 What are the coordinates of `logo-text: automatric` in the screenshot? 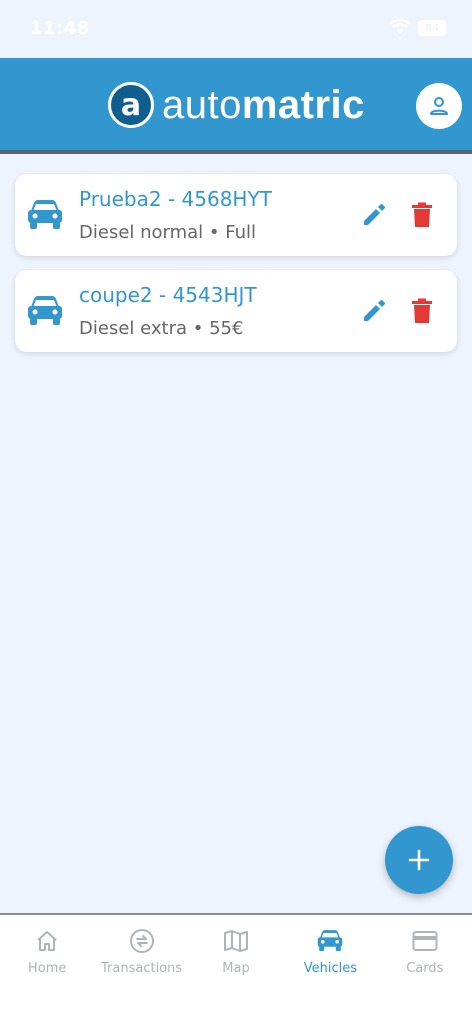 It's located at (263, 105).